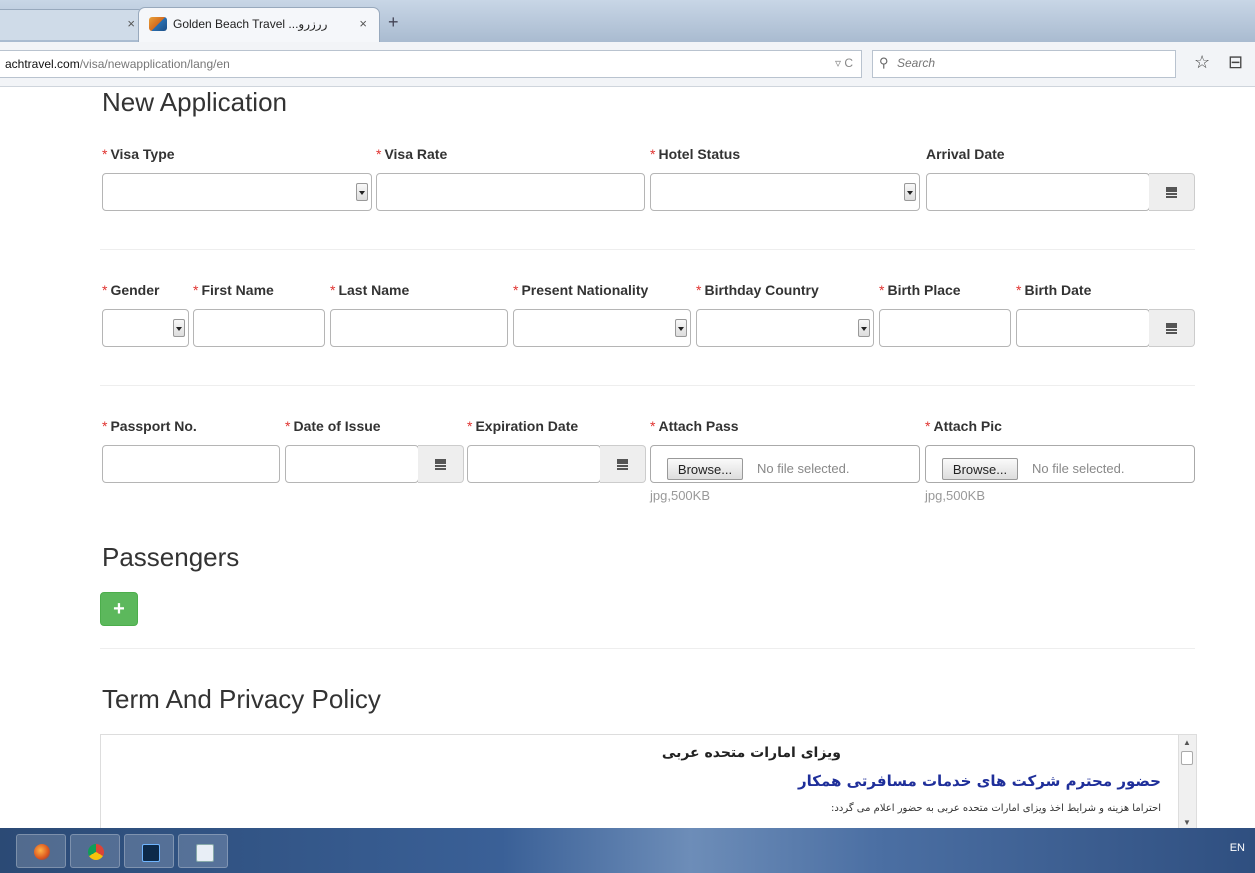 The width and height of the screenshot is (1255, 873). What do you see at coordinates (1078, 468) in the screenshot?
I see `attach-pic-status: No file selected.` at bounding box center [1078, 468].